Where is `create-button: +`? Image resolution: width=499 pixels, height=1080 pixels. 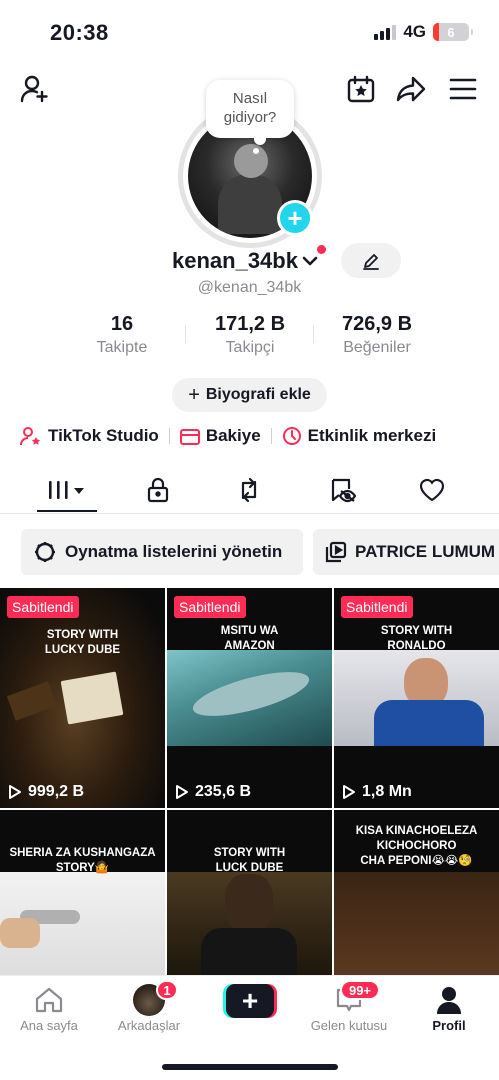
create-button: + is located at coordinates (250, 1001).